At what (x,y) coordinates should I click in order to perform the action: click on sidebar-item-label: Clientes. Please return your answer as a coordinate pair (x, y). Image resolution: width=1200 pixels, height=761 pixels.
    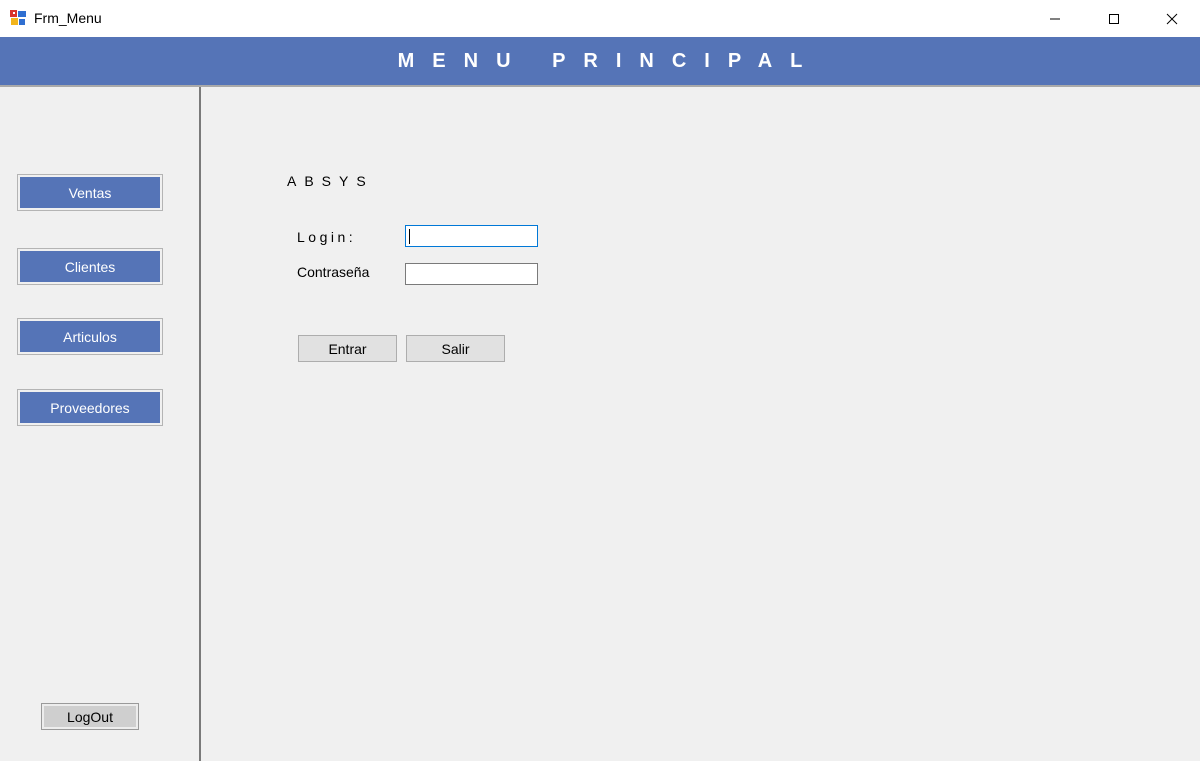
    Looking at the image, I should click on (90, 266).